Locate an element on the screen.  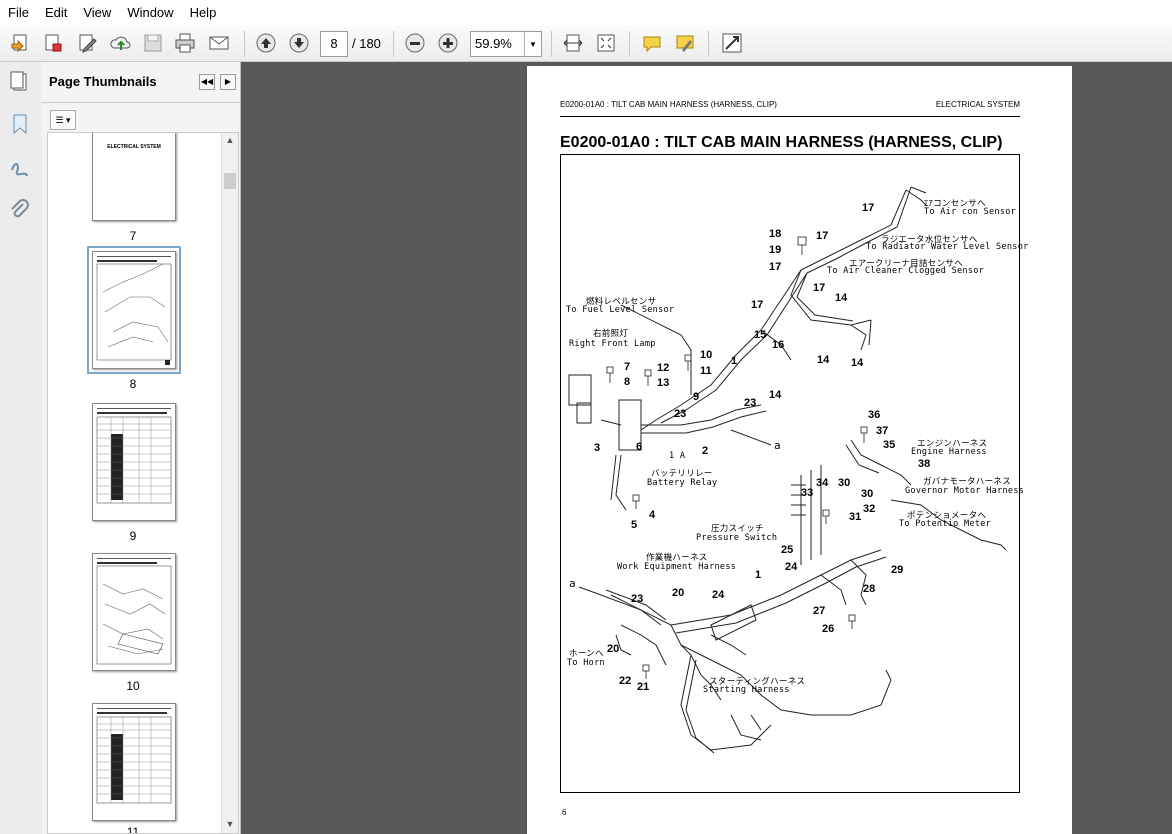
thumbnail-header: ELECTRICAL SYSTEM is located at coordinates (134, 147).